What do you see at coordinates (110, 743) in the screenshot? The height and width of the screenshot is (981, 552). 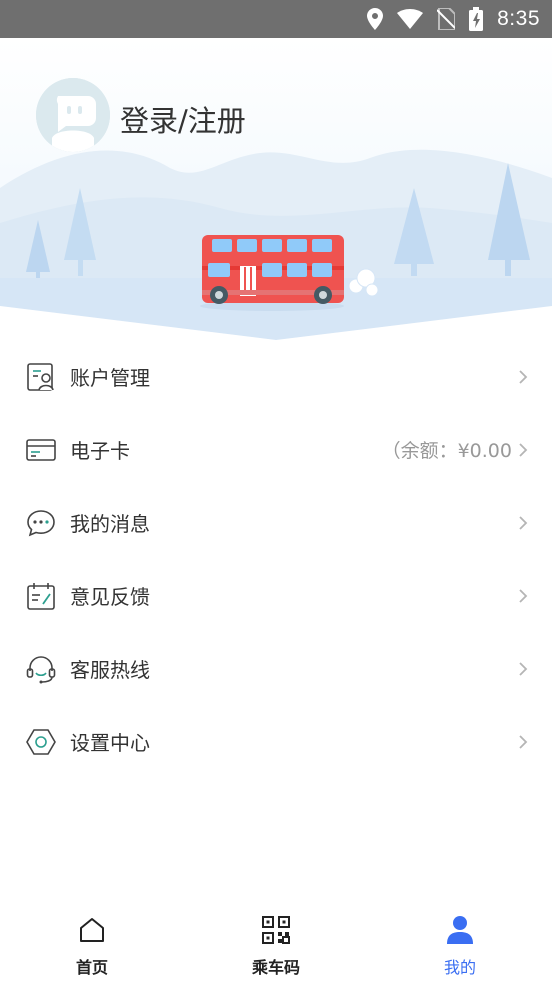 I see `menu-label-settings: 设置中心` at bounding box center [110, 743].